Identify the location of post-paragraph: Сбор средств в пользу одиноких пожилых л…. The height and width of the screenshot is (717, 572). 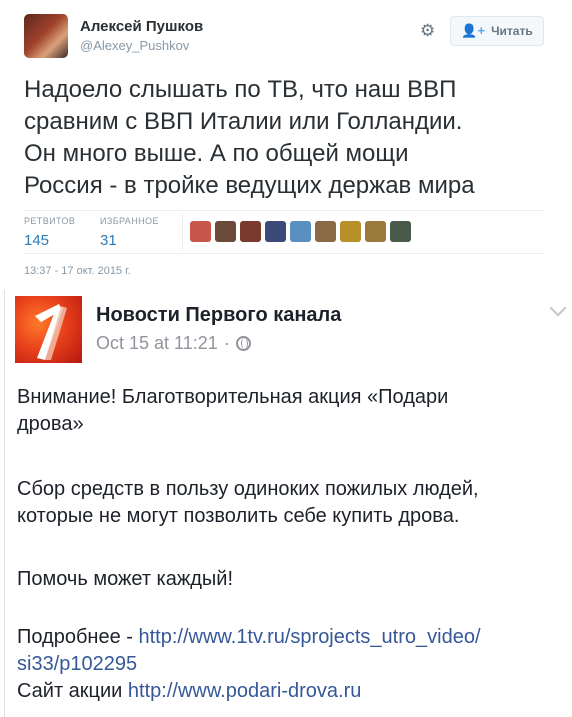
(292, 503).